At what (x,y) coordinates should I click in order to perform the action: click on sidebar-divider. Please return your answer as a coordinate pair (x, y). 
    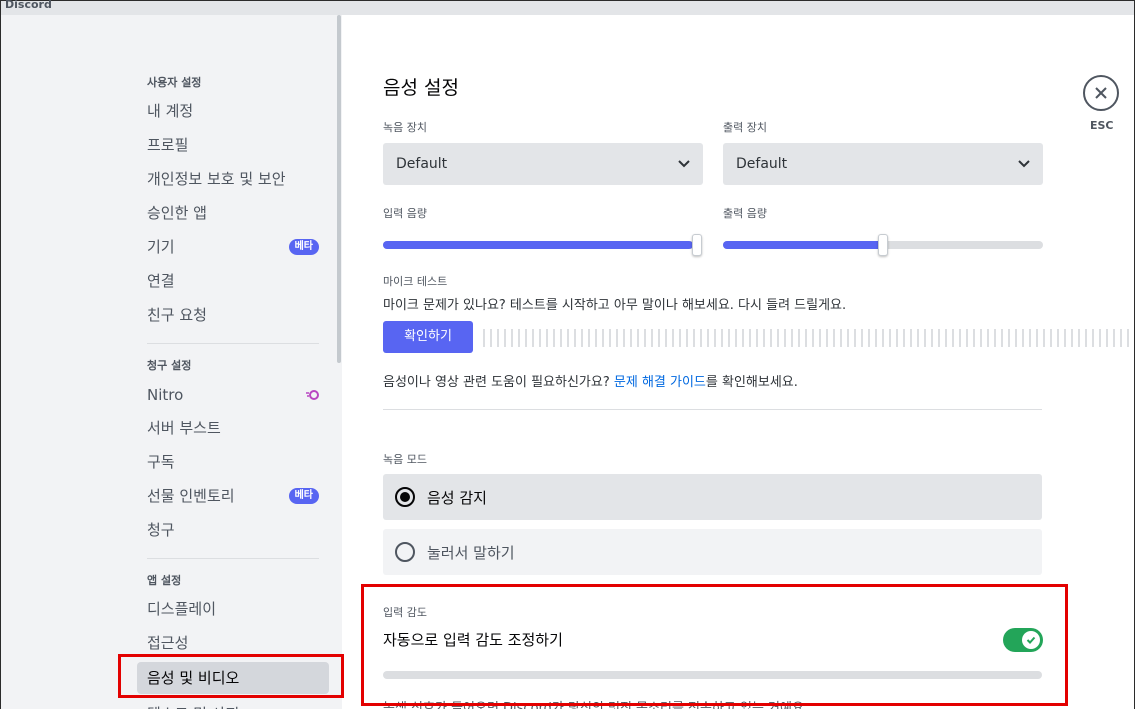
    Looking at the image, I should click on (233, 558).